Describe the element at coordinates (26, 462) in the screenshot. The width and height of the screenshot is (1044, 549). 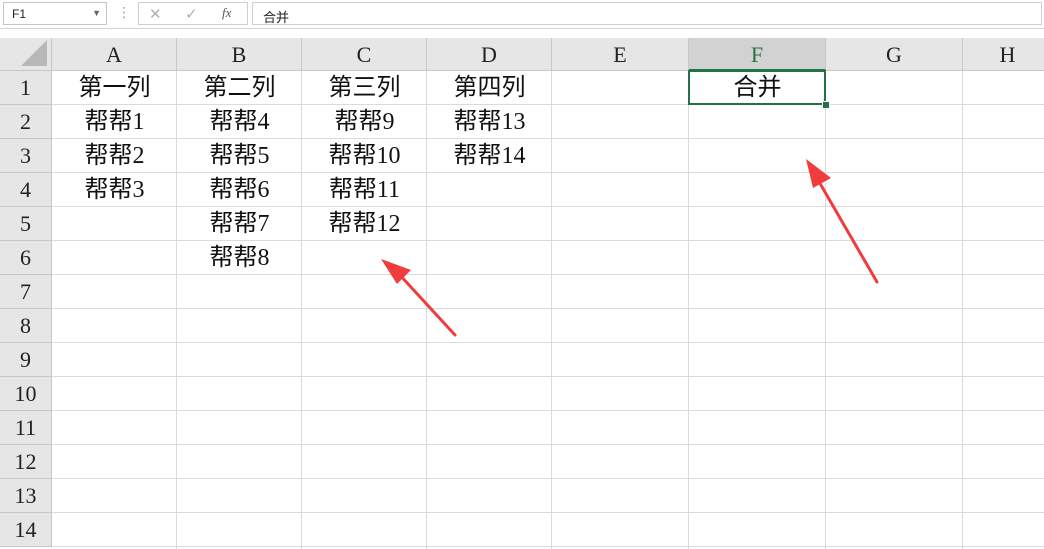
I see `row-header-12: 12` at that location.